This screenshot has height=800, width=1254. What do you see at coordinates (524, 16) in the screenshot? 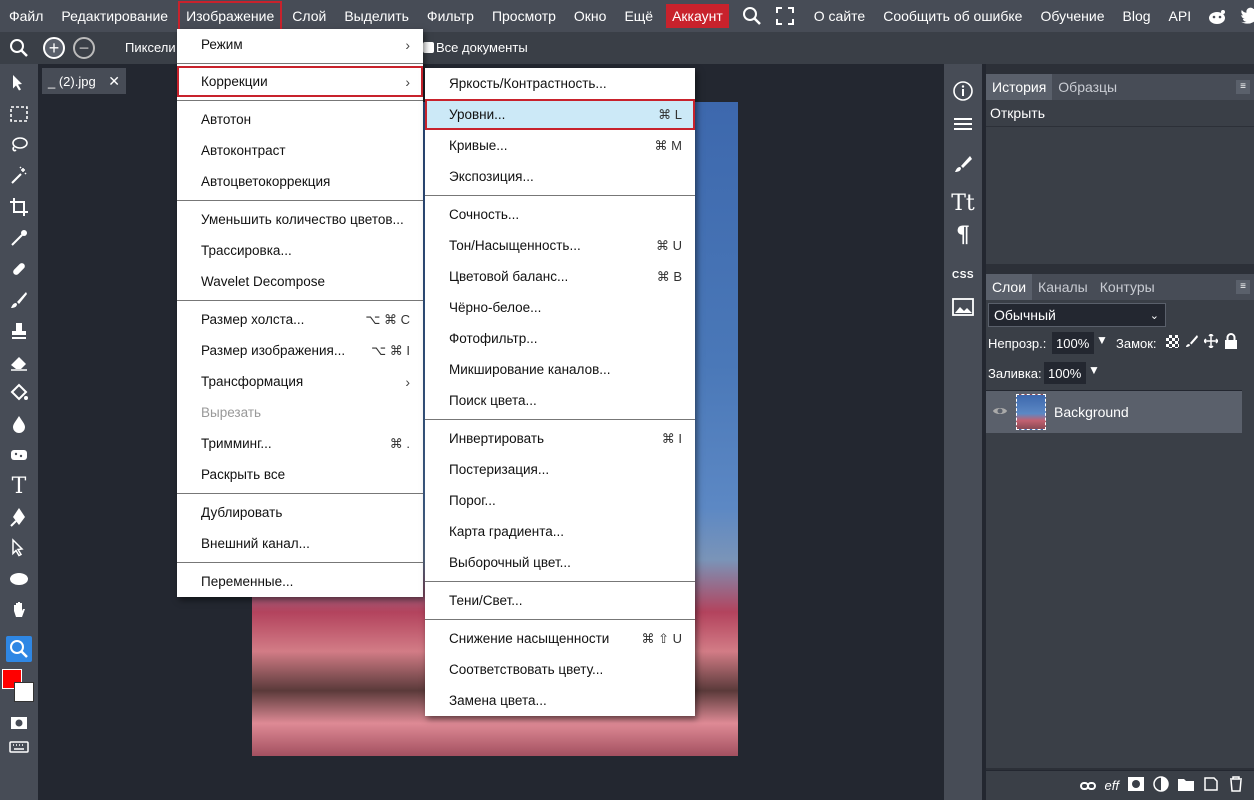
I see `menu-view: Просмотр` at bounding box center [524, 16].